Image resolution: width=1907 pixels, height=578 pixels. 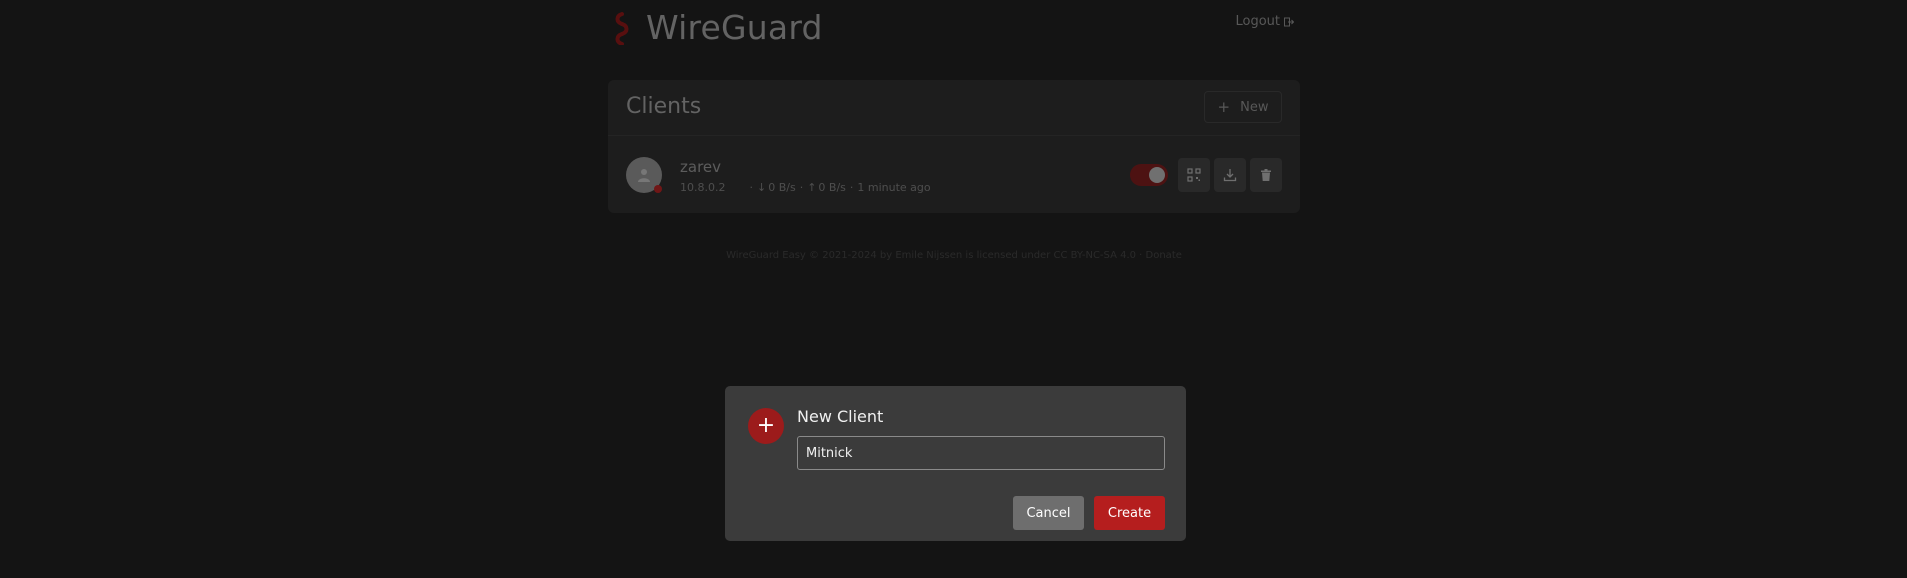 What do you see at coordinates (840, 416) in the screenshot?
I see `dialog-title: New Client` at bounding box center [840, 416].